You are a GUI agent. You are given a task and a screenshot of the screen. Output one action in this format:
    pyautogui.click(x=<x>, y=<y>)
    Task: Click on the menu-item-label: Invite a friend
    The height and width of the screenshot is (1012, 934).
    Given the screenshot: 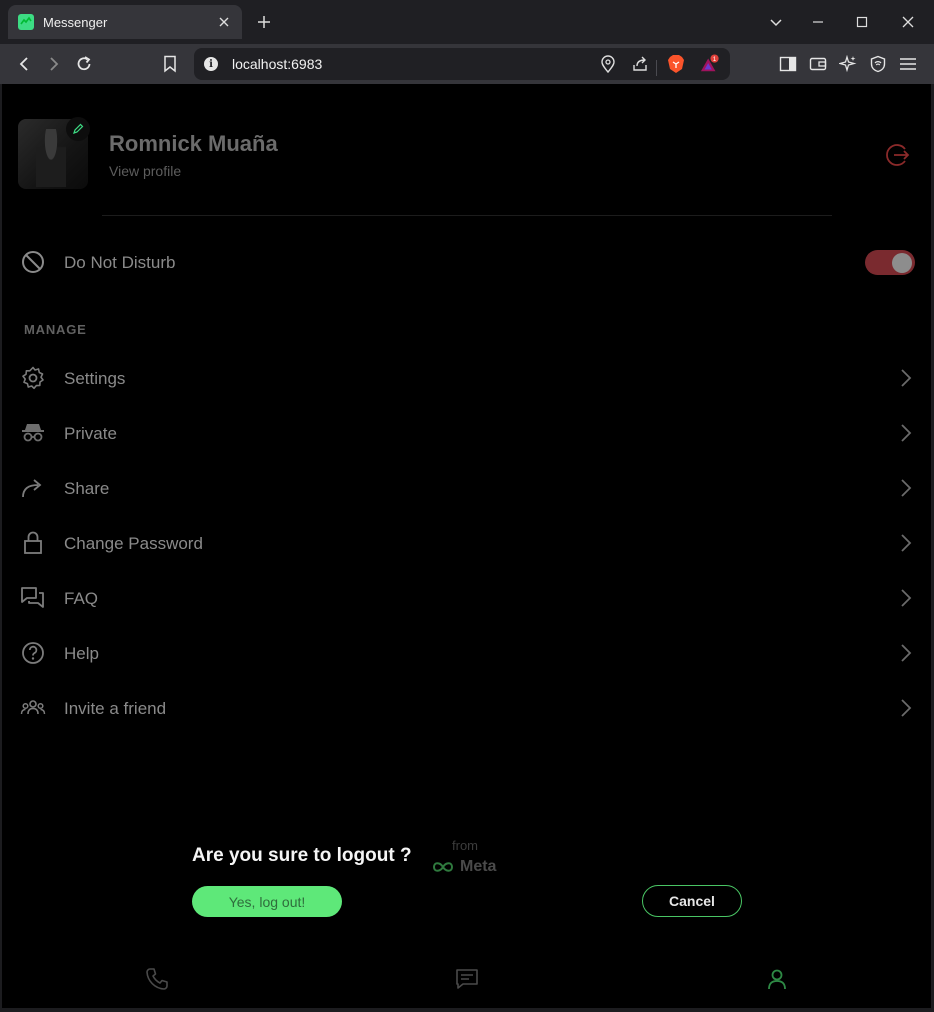 What is the action you would take?
    pyautogui.click(x=115, y=708)
    